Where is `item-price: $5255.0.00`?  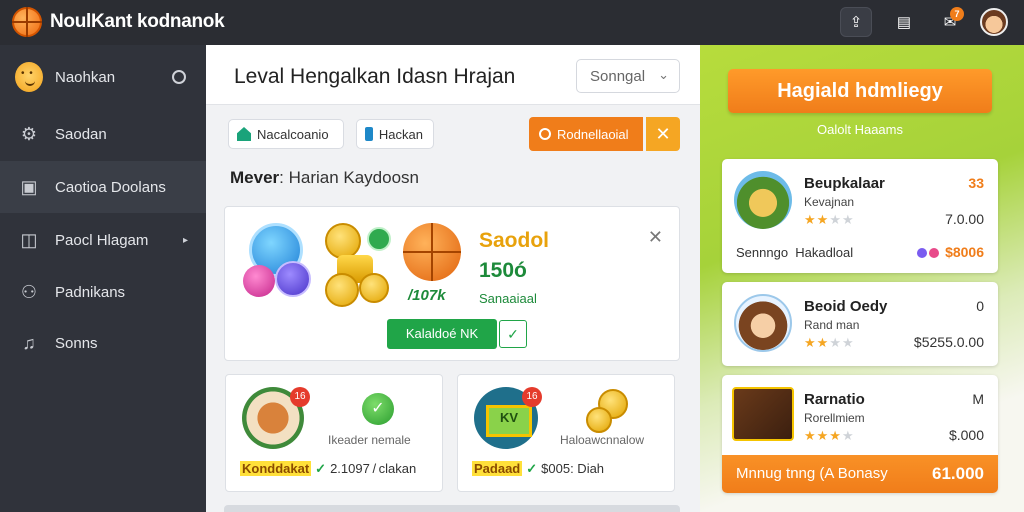 item-price: $5255.0.00 is located at coordinates (948, 342).